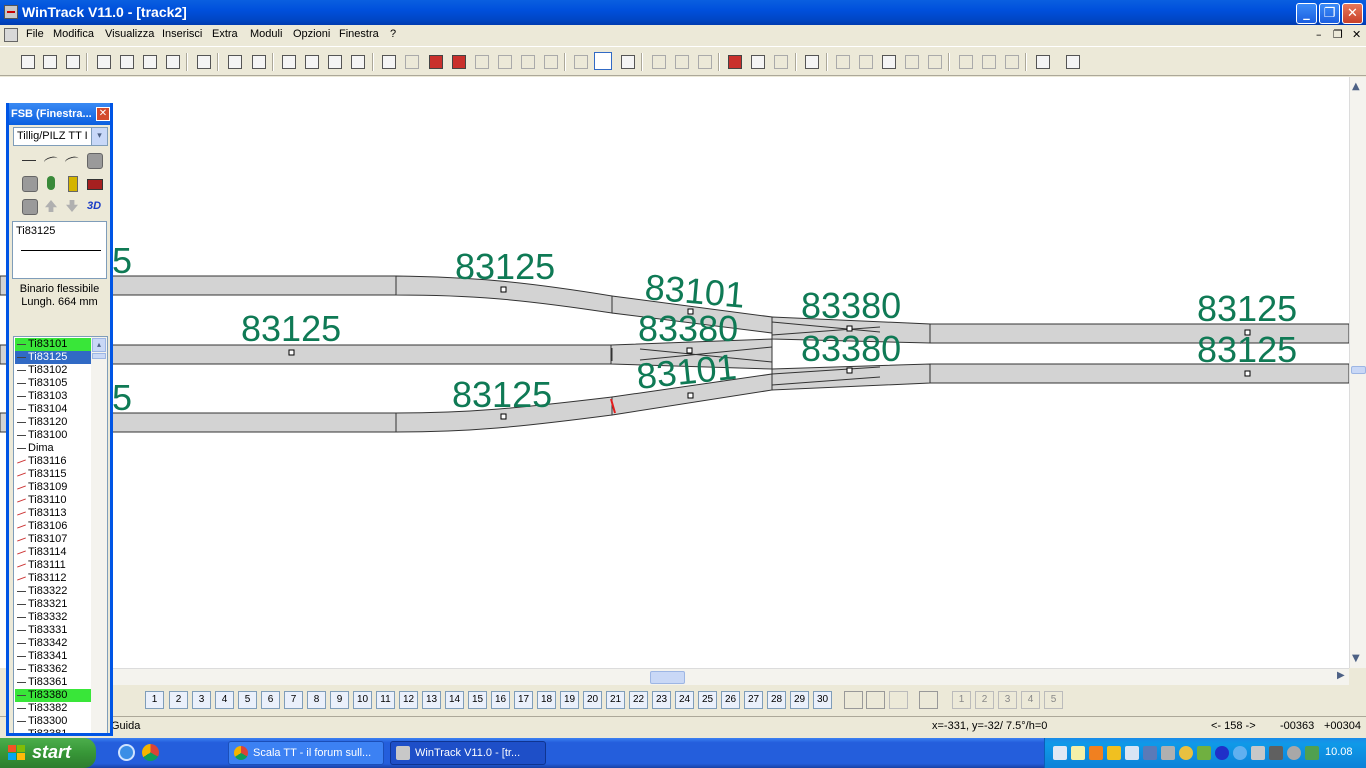 This screenshot has height=768, width=1366. Describe the element at coordinates (984, 700) in the screenshot. I see `layer-group-button-2: 2` at that location.